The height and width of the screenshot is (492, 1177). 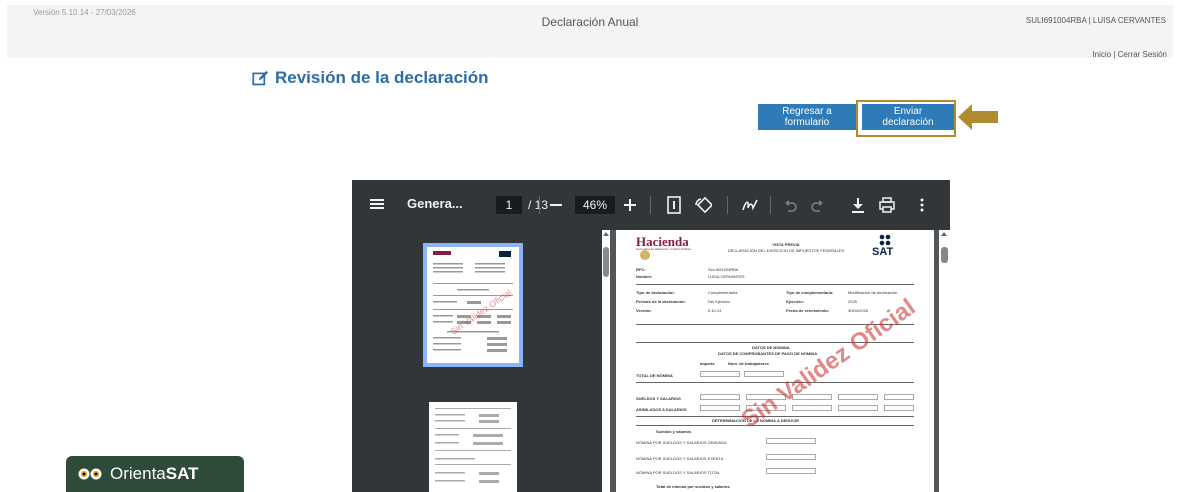 I want to click on page-thumbnail-1: Sin Validez Oficial, so click(x=473, y=305).